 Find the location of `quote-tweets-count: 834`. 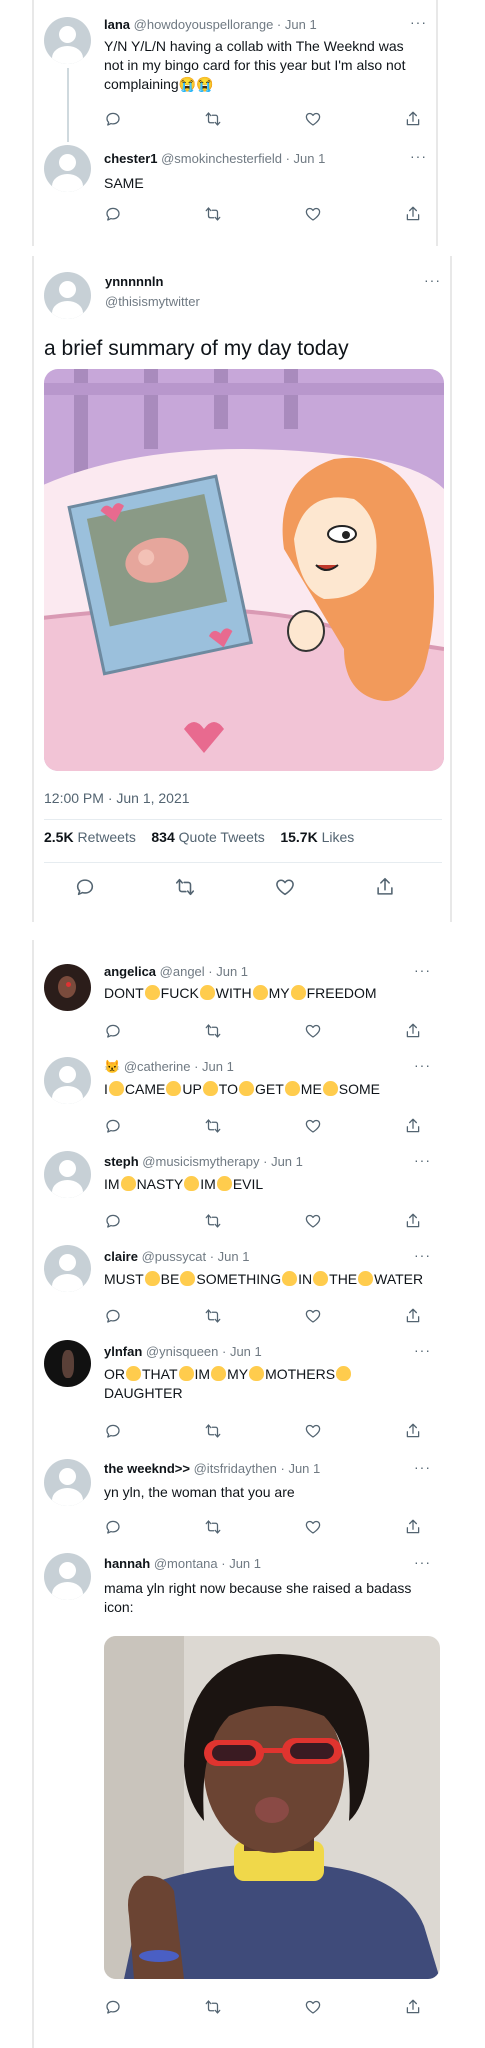

quote-tweets-count: 834 is located at coordinates (162, 837).